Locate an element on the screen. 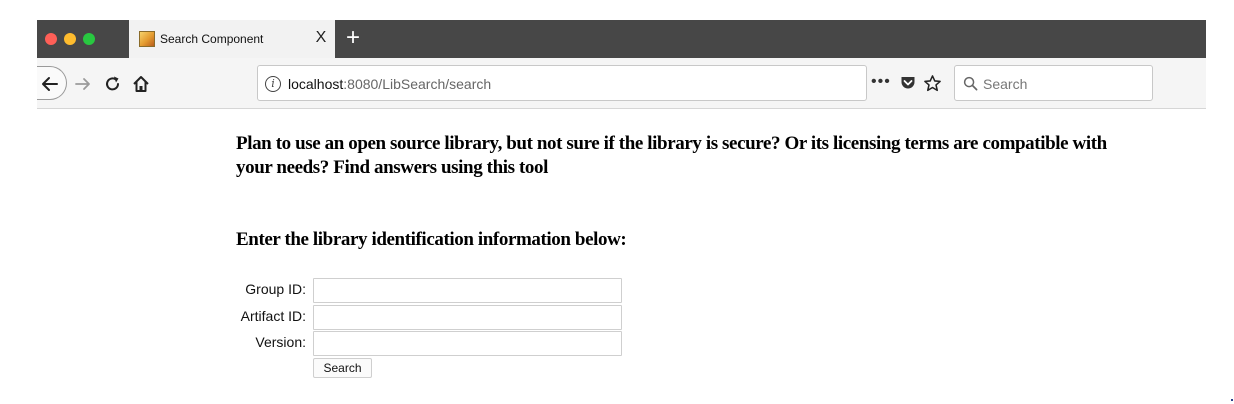 Image resolution: width=1234 pixels, height=404 pixels. page-actions: ••• is located at coordinates (911, 84).